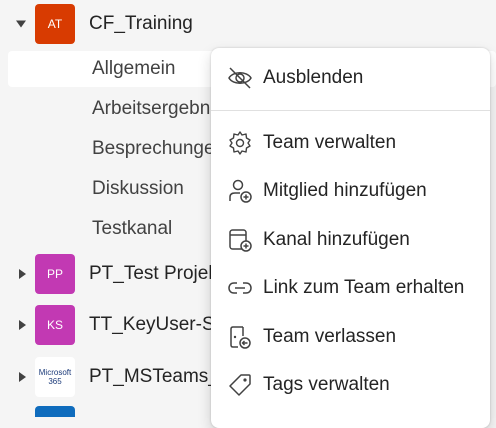 This screenshot has width=496, height=428. What do you see at coordinates (240, 78) in the screenshot?
I see `eye-off-icon` at bounding box center [240, 78].